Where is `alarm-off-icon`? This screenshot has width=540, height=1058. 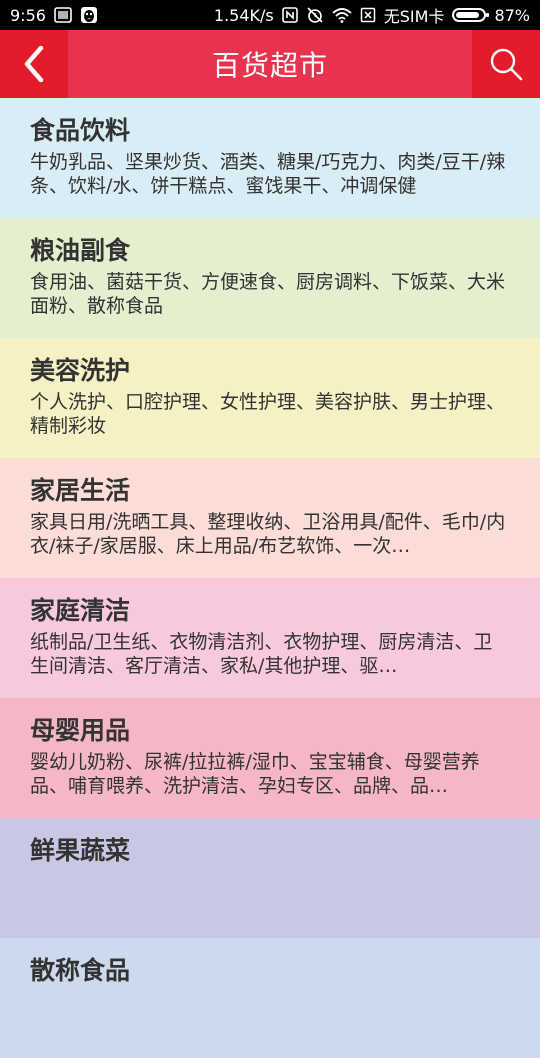 alarm-off-icon is located at coordinates (315, 15).